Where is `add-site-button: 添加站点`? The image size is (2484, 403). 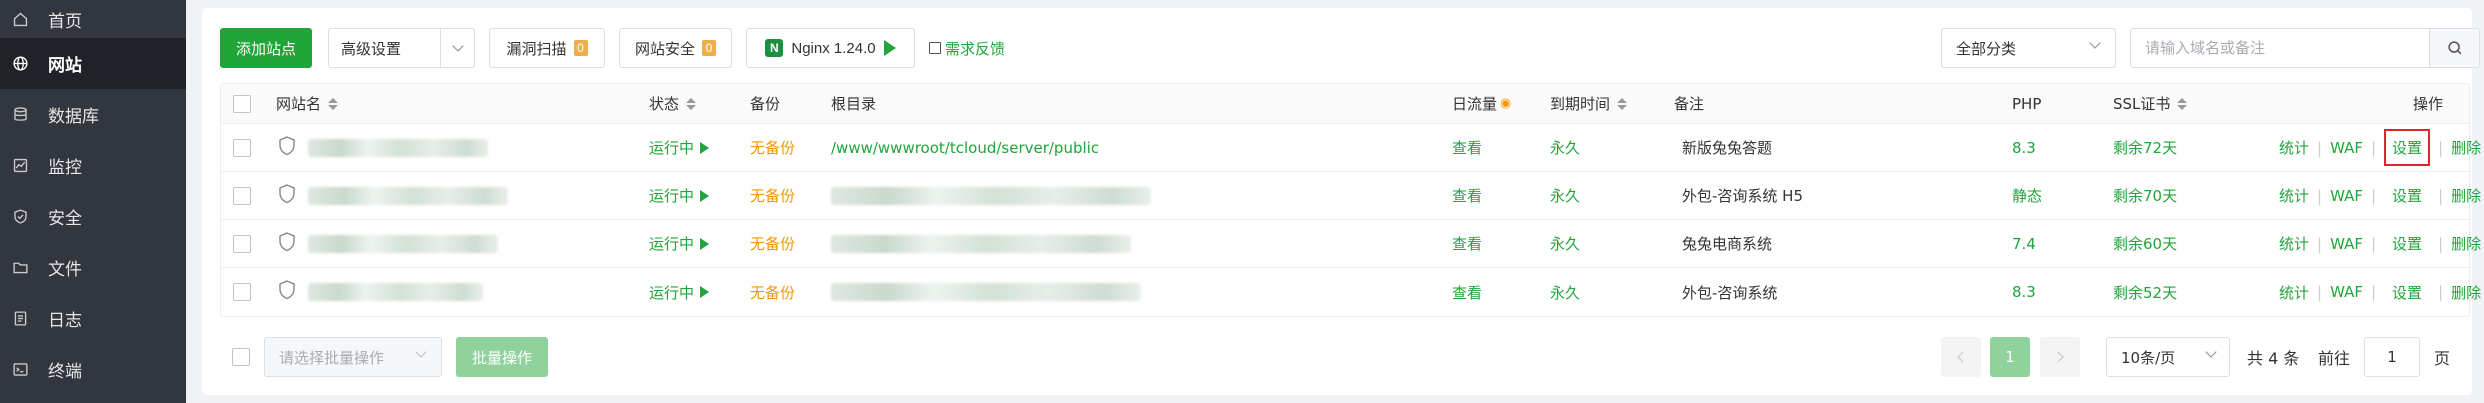 add-site-button: 添加站点 is located at coordinates (266, 48).